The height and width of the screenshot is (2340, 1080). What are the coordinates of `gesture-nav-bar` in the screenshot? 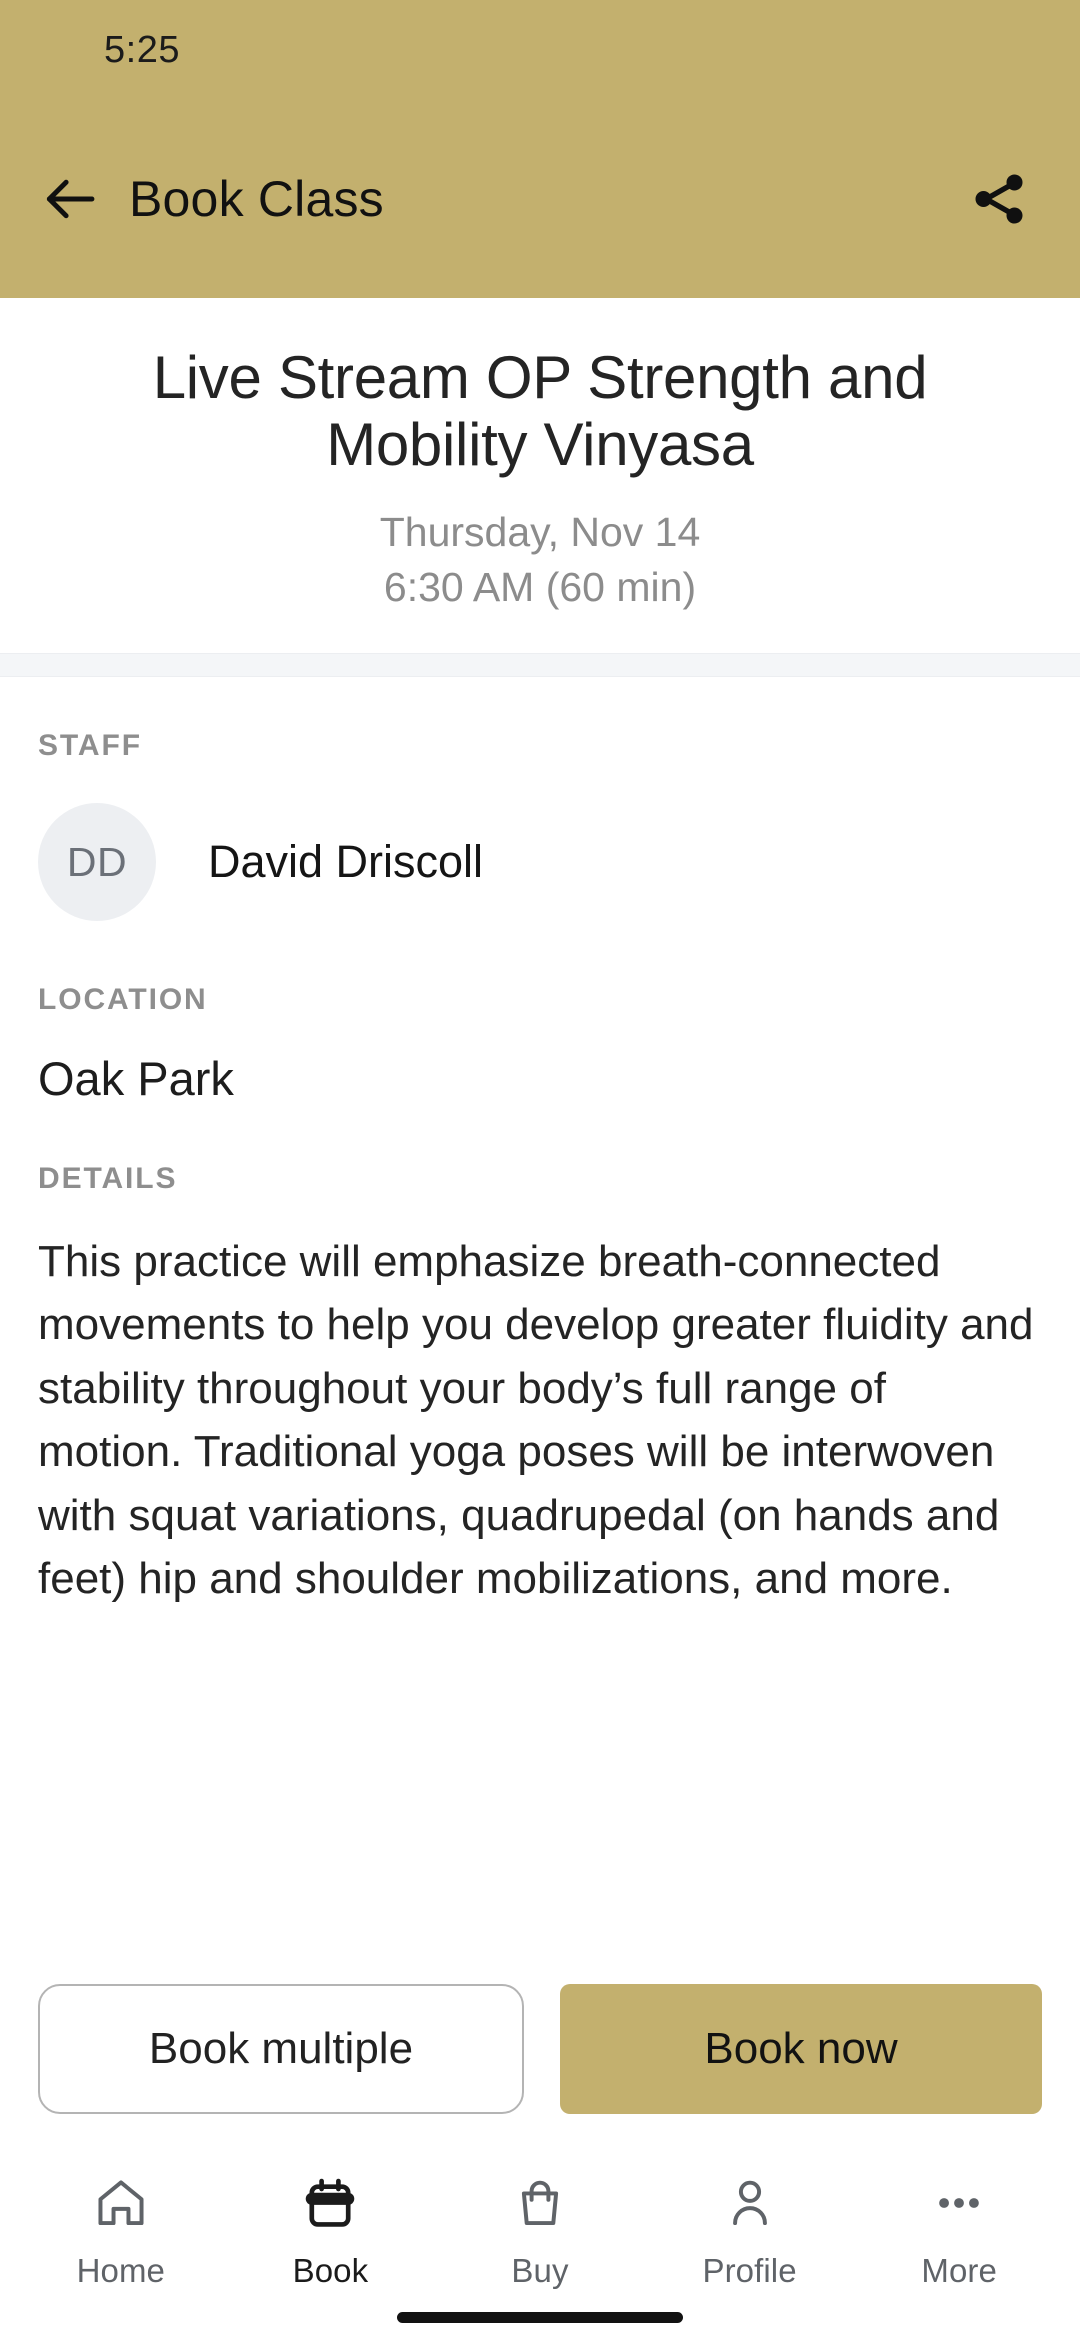 It's located at (540, 2317).